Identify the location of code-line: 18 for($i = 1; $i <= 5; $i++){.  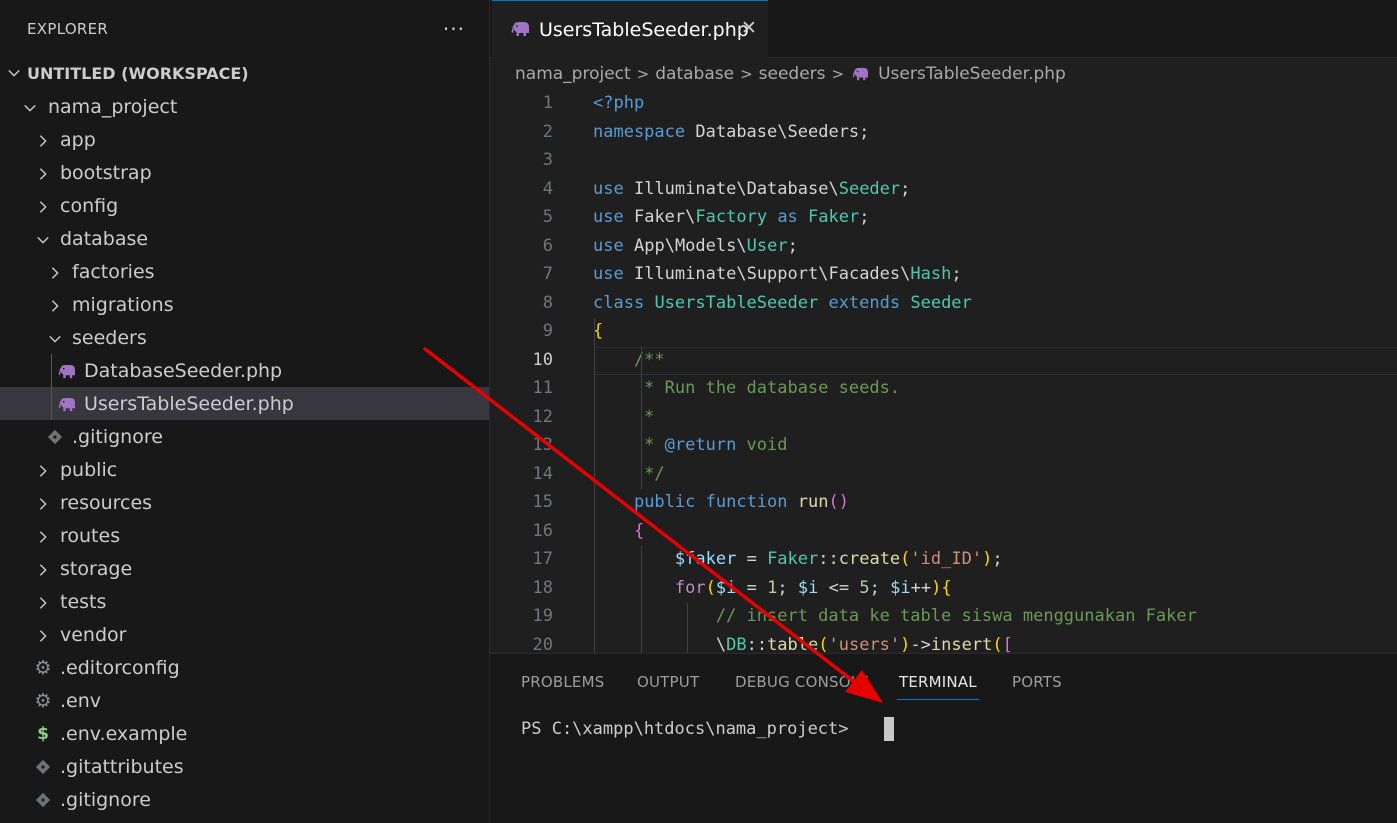
(943, 589).